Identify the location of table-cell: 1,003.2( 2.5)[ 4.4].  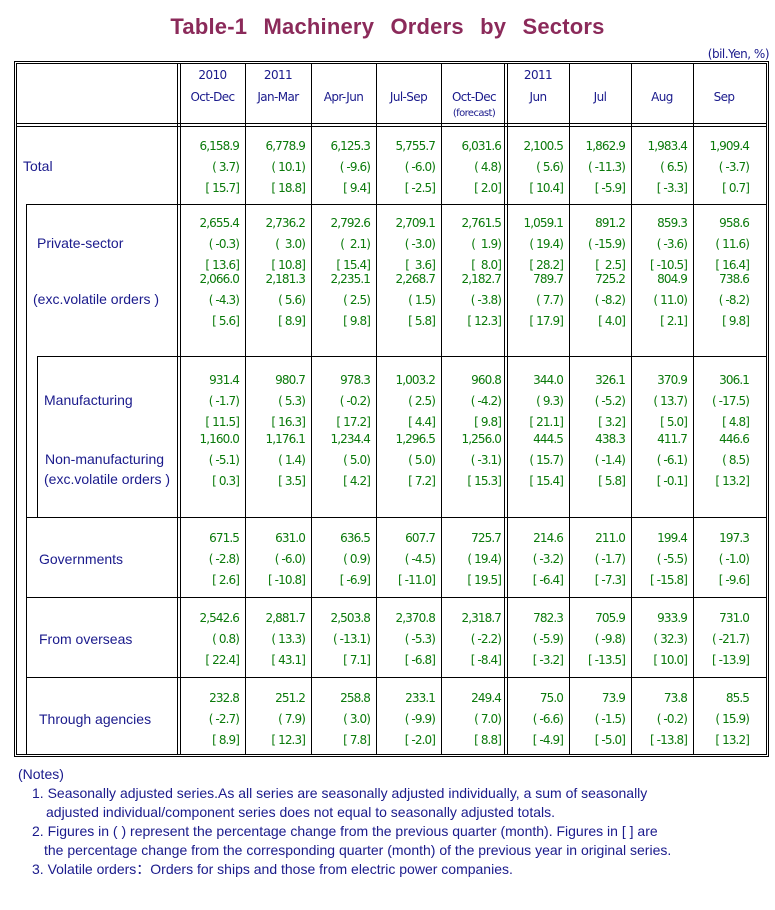
(405, 401).